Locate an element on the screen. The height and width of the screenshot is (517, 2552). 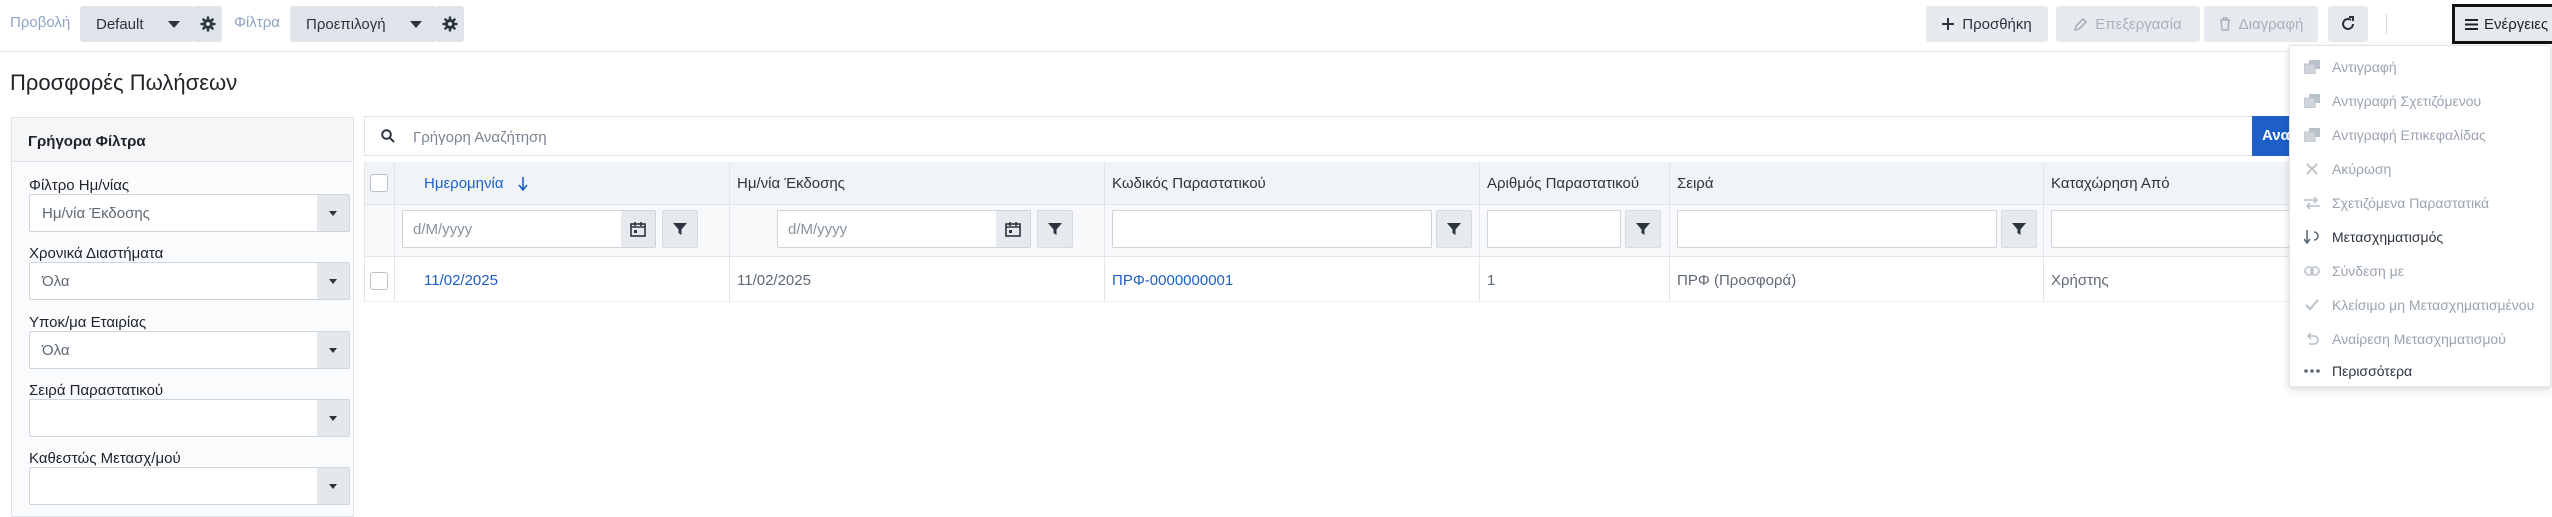
cell-doc-number: 1 is located at coordinates (1491, 280).